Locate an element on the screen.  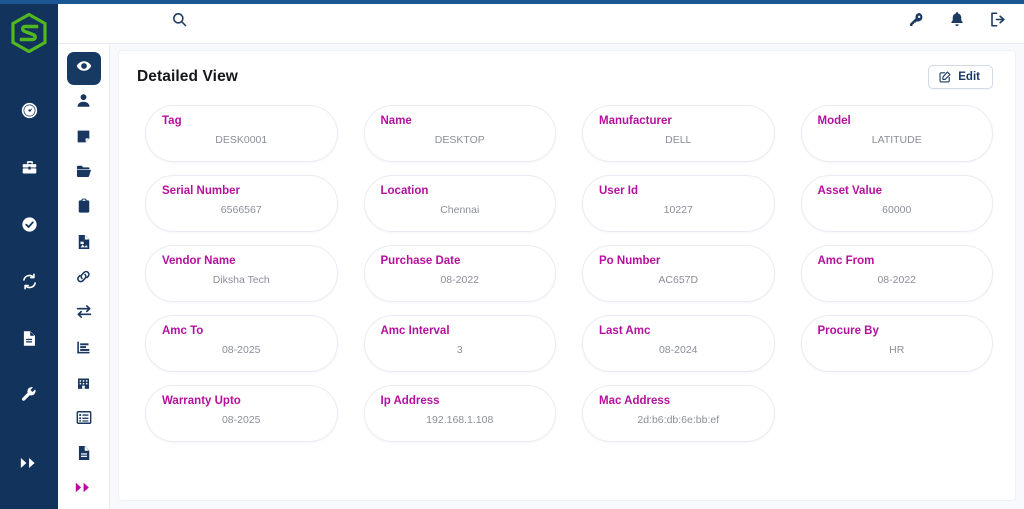
rail-item-approvals is located at coordinates (29, 224).